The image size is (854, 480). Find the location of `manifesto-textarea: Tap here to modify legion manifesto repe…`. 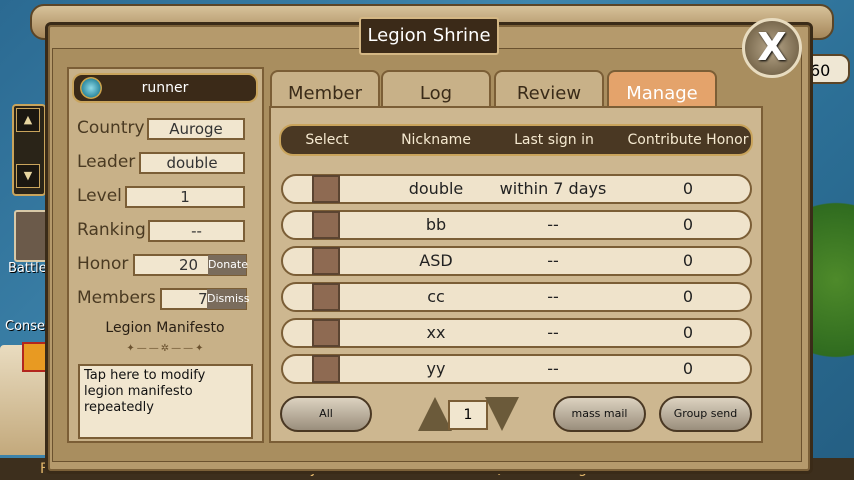

manifesto-textarea: Tap here to modify legion manifesto repe… is located at coordinates (165, 401).